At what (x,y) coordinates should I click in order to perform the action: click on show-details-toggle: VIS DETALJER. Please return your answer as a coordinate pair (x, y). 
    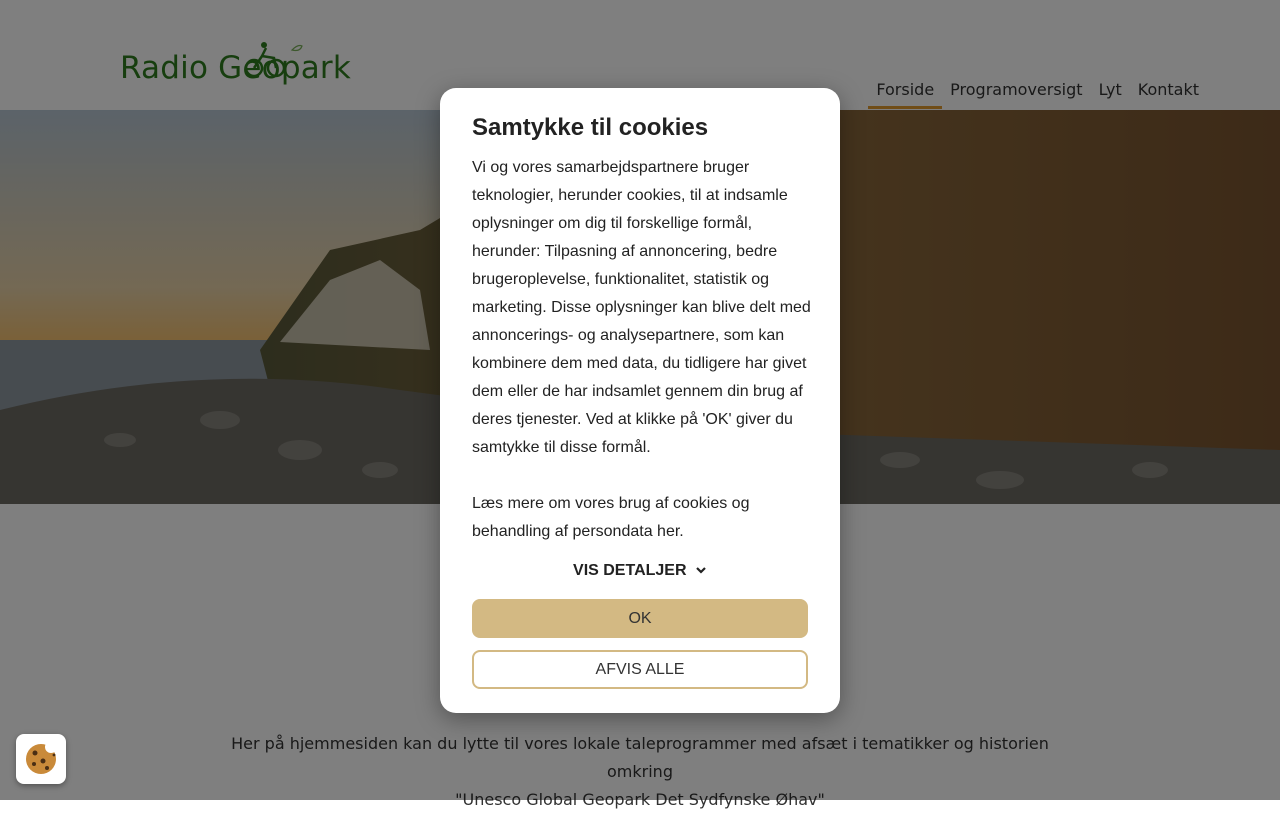
    Looking at the image, I should click on (640, 571).